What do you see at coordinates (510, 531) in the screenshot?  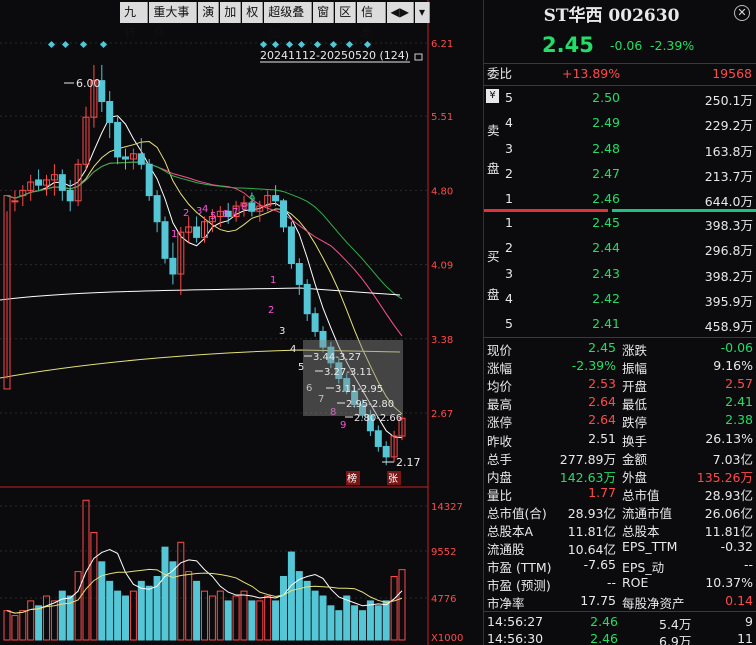 I see `stat-label: 总股本A` at bounding box center [510, 531].